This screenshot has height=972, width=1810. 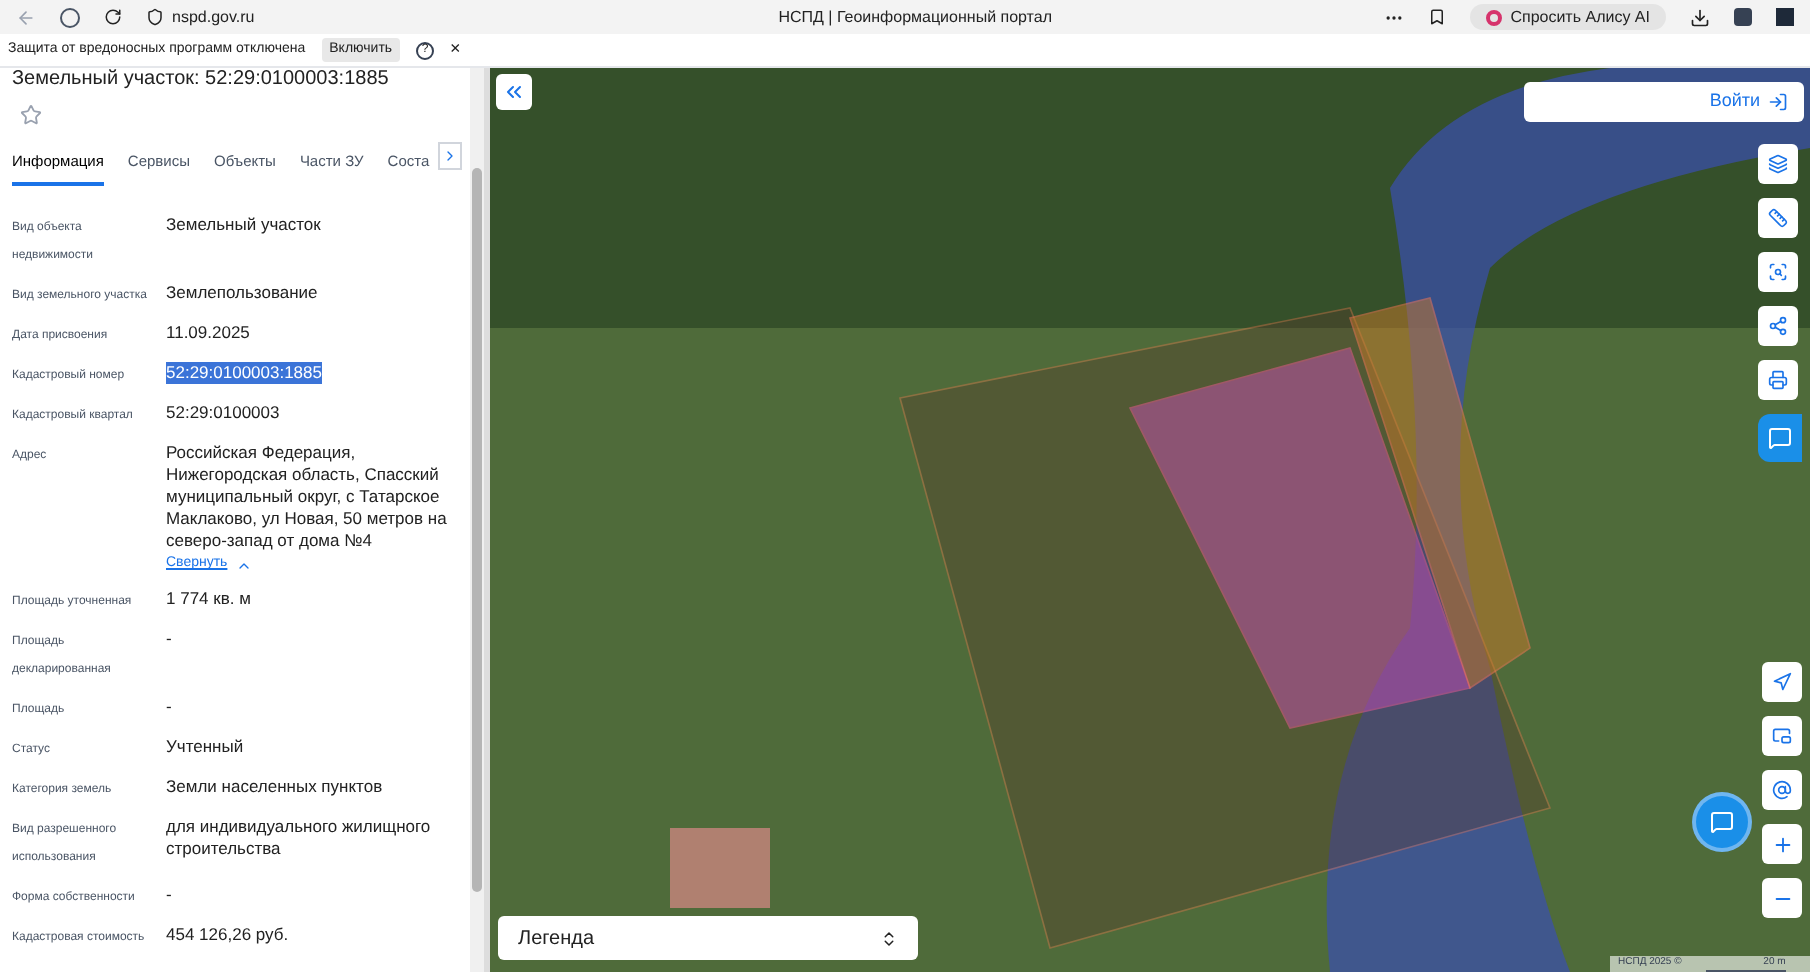 What do you see at coordinates (915, 17) in the screenshot?
I see `page-title: НСПД | Геоинформационный портал` at bounding box center [915, 17].